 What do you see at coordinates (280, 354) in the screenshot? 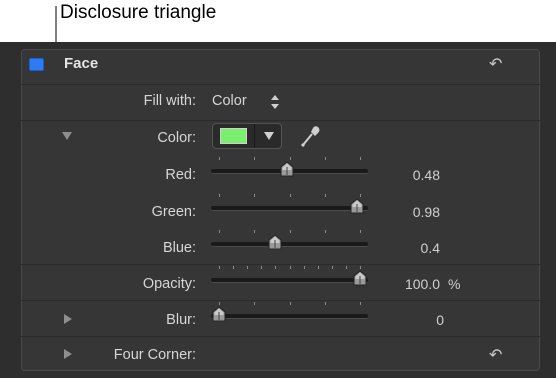
I see `four-corner-row` at bounding box center [280, 354].